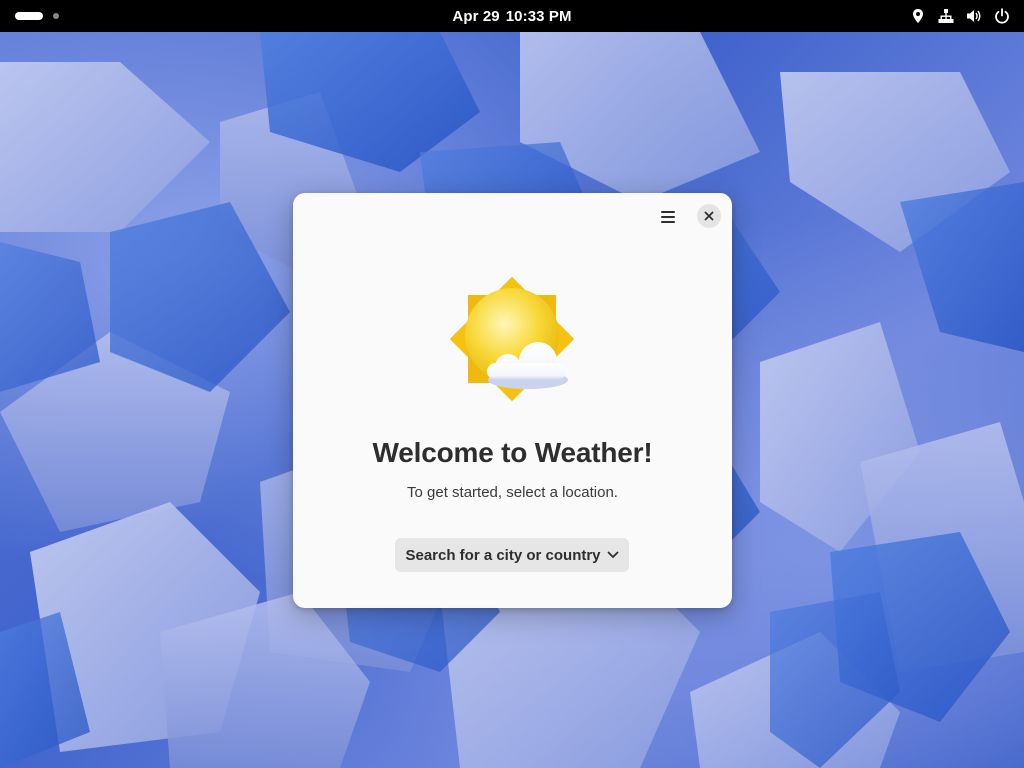 The image size is (1024, 768). What do you see at coordinates (538, 16) in the screenshot?
I see `time-label: 10:33 PM` at bounding box center [538, 16].